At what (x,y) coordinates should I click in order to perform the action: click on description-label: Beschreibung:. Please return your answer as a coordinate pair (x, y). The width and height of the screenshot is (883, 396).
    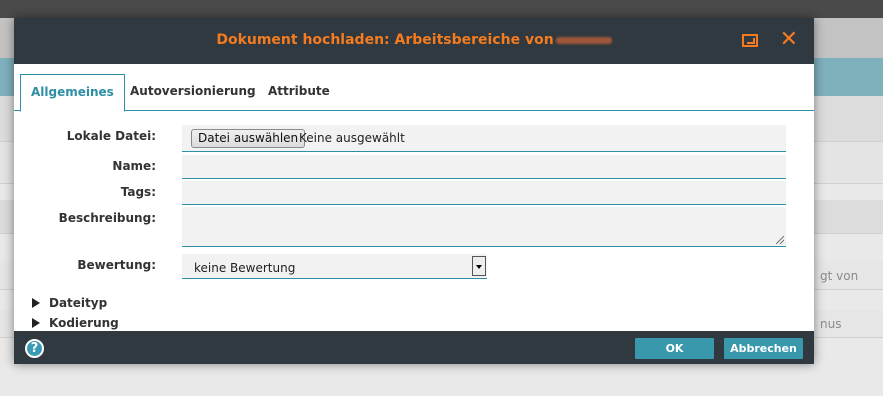
    Looking at the image, I should click on (107, 218).